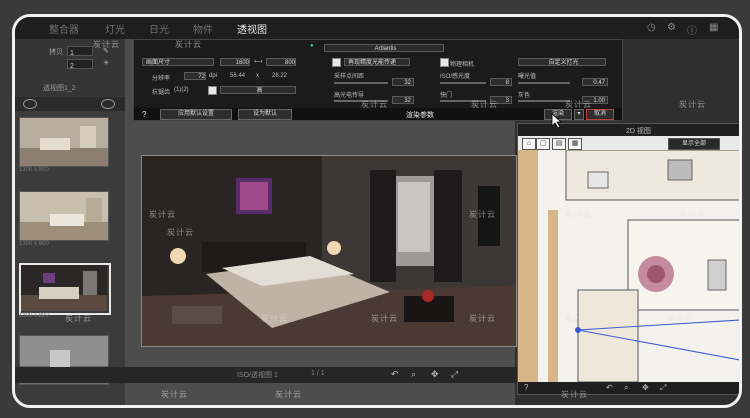 The image size is (750, 418). What do you see at coordinates (543, 144) in the screenshot?
I see `plan-icon: ▢` at bounding box center [543, 144].